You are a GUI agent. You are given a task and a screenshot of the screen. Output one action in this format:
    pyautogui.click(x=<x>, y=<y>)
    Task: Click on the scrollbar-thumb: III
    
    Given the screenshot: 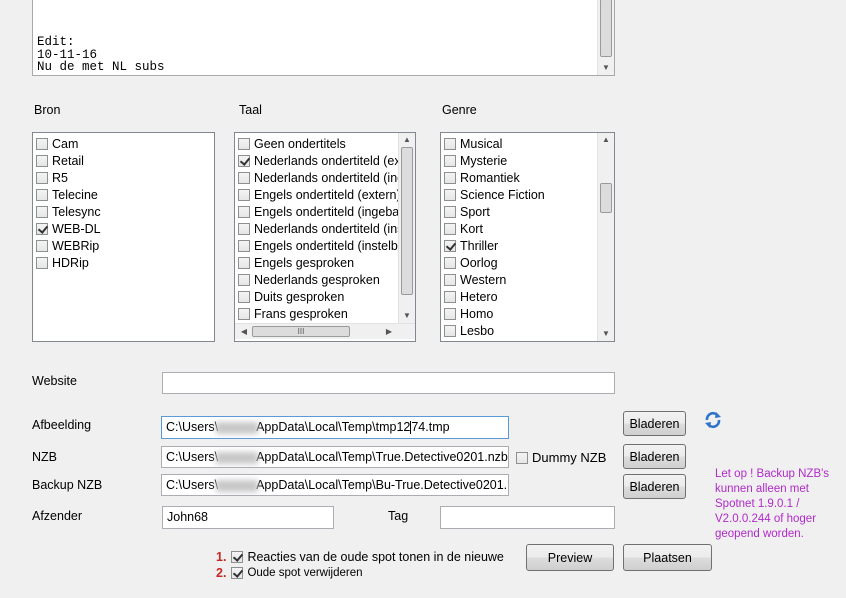 What is the action you would take?
    pyautogui.click(x=301, y=331)
    